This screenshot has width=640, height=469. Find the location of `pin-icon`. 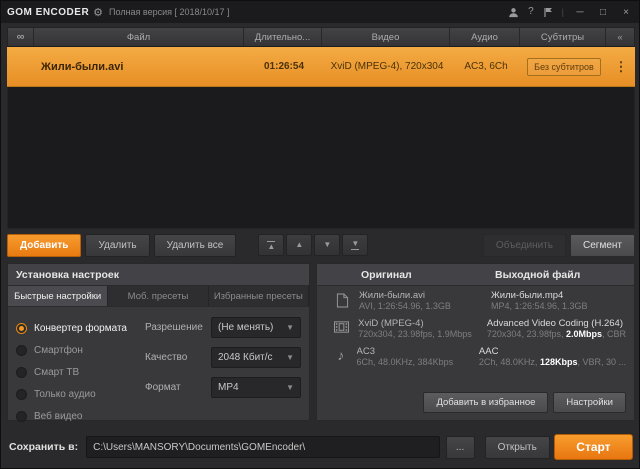

pin-icon is located at coordinates (548, 12).